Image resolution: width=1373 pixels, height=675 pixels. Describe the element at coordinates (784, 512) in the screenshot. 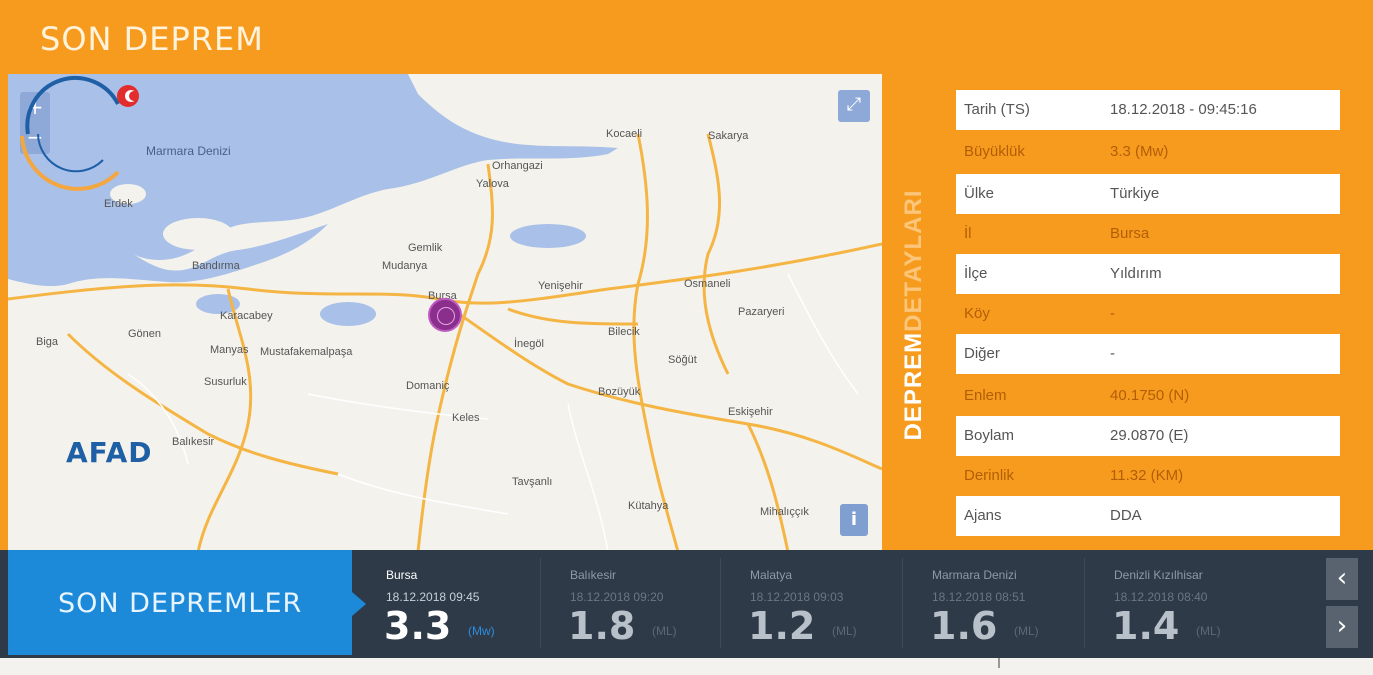

I see `map-label: Mihalıççık` at that location.